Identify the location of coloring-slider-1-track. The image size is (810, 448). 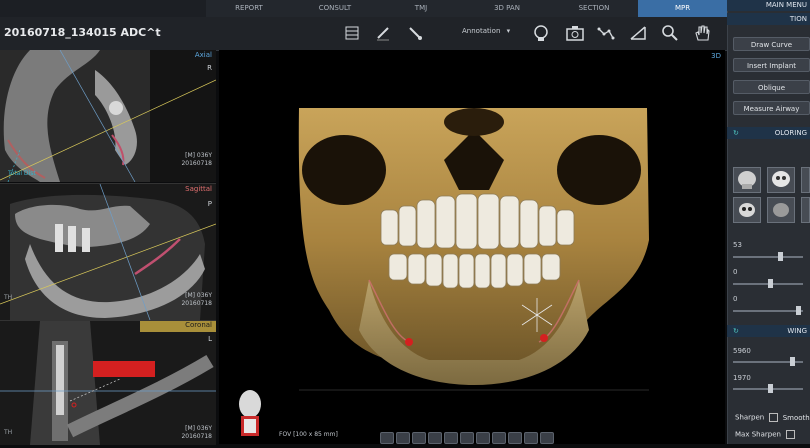
(768, 257).